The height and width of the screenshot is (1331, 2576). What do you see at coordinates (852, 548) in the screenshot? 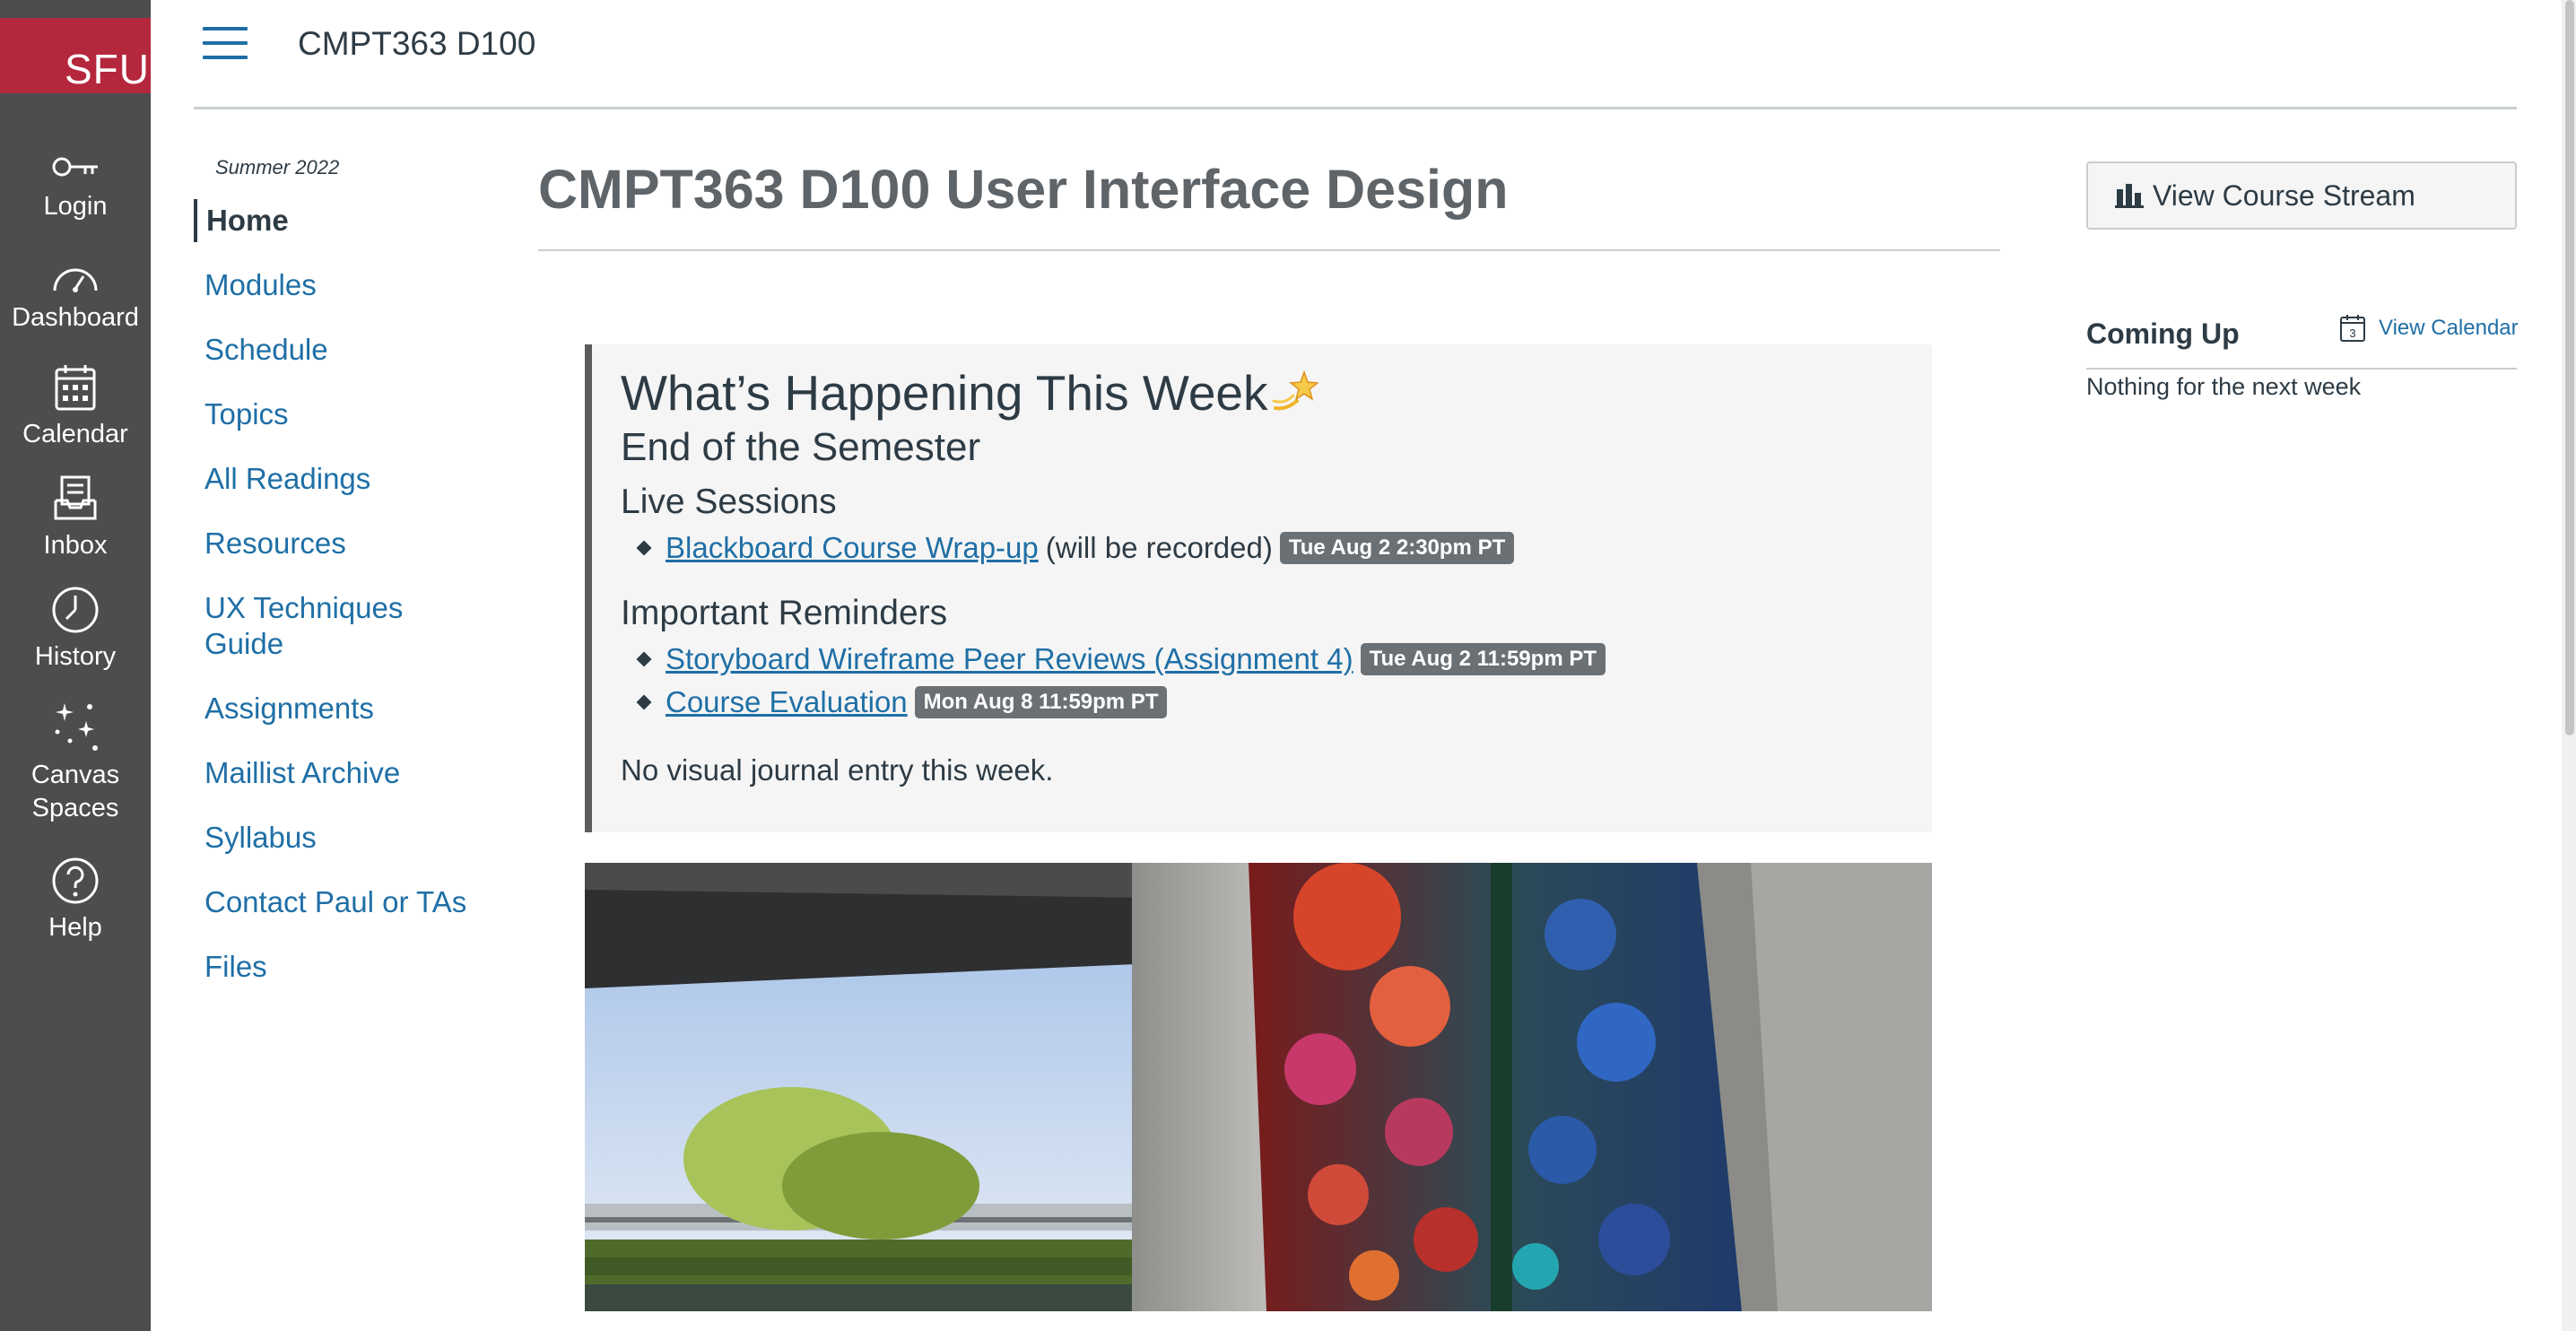
I see `wrap-up-link: Blackboard Course Wrap-up` at bounding box center [852, 548].